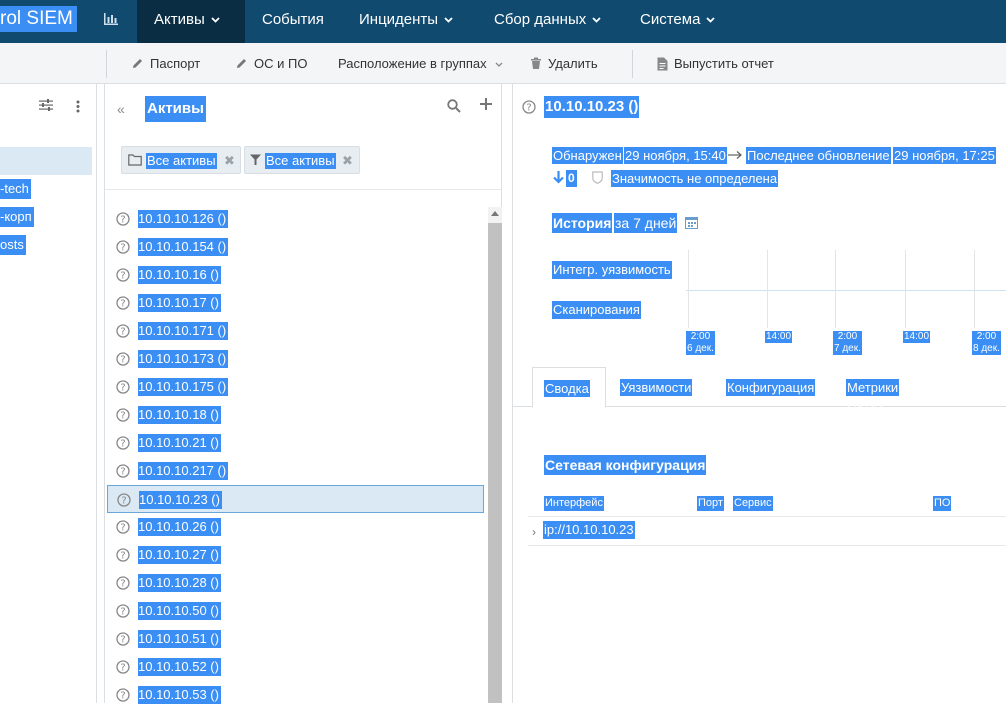  I want to click on passport-button: Паспорт, so click(165, 63).